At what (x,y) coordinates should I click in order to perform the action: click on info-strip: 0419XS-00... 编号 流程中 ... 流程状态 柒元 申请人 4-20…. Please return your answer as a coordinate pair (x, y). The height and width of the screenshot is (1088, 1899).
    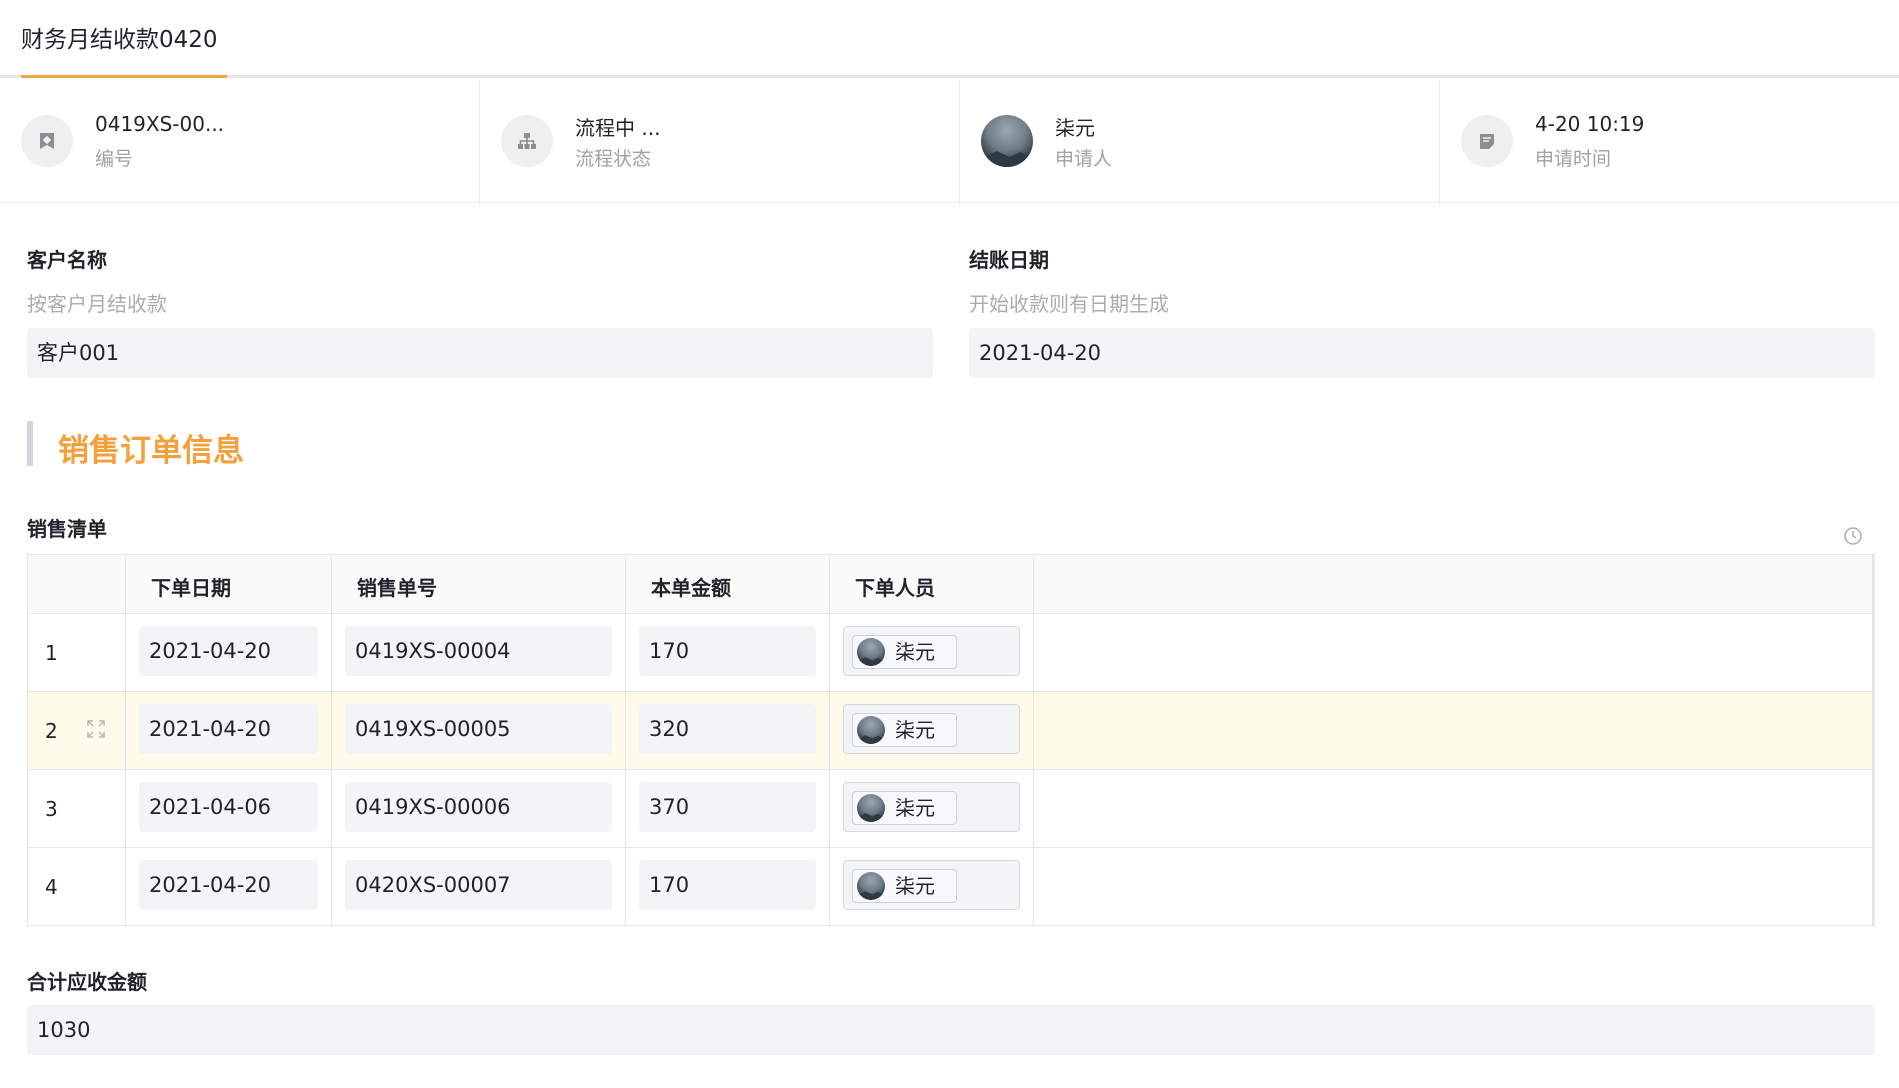
    Looking at the image, I should click on (949, 141).